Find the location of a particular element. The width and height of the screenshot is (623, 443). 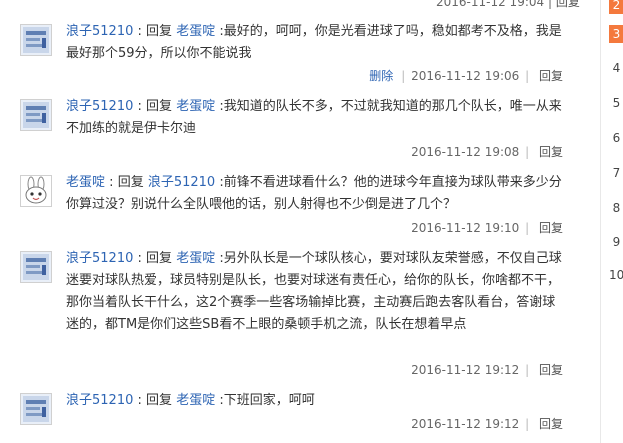

floor-pager: 2 3 4 5 6 7 8 9 10 is located at coordinates (611, 221).